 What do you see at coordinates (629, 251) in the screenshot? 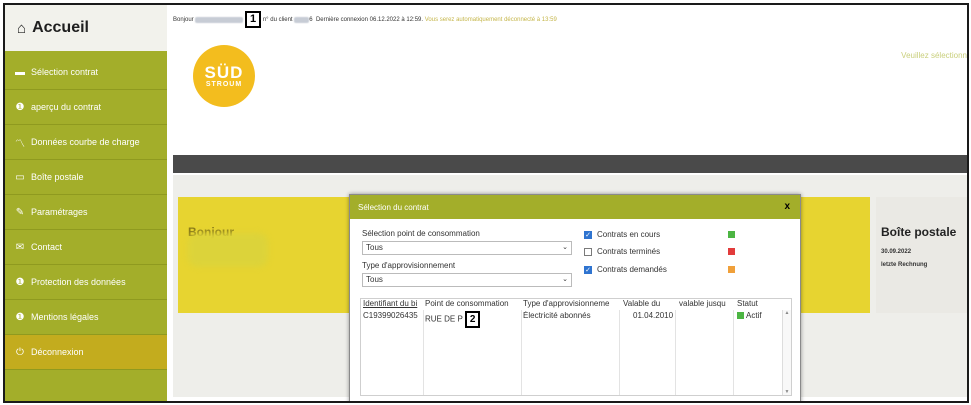
I see `checkbox-label: Contrats terminés` at bounding box center [629, 251].